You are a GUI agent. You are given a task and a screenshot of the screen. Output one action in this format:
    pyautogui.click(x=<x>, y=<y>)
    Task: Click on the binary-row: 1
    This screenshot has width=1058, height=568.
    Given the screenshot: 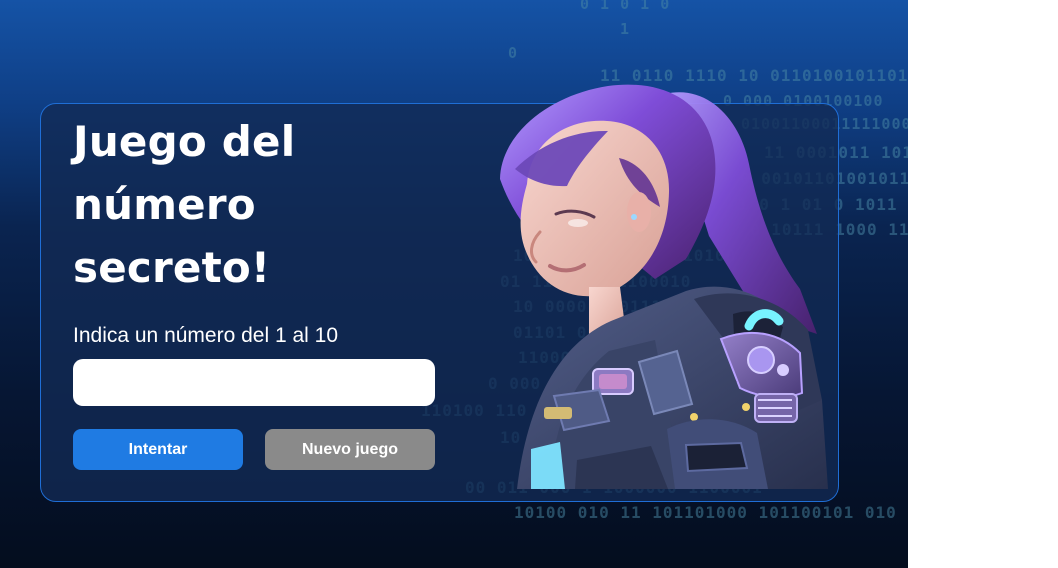 What is the action you would take?
    pyautogui.click(x=625, y=29)
    